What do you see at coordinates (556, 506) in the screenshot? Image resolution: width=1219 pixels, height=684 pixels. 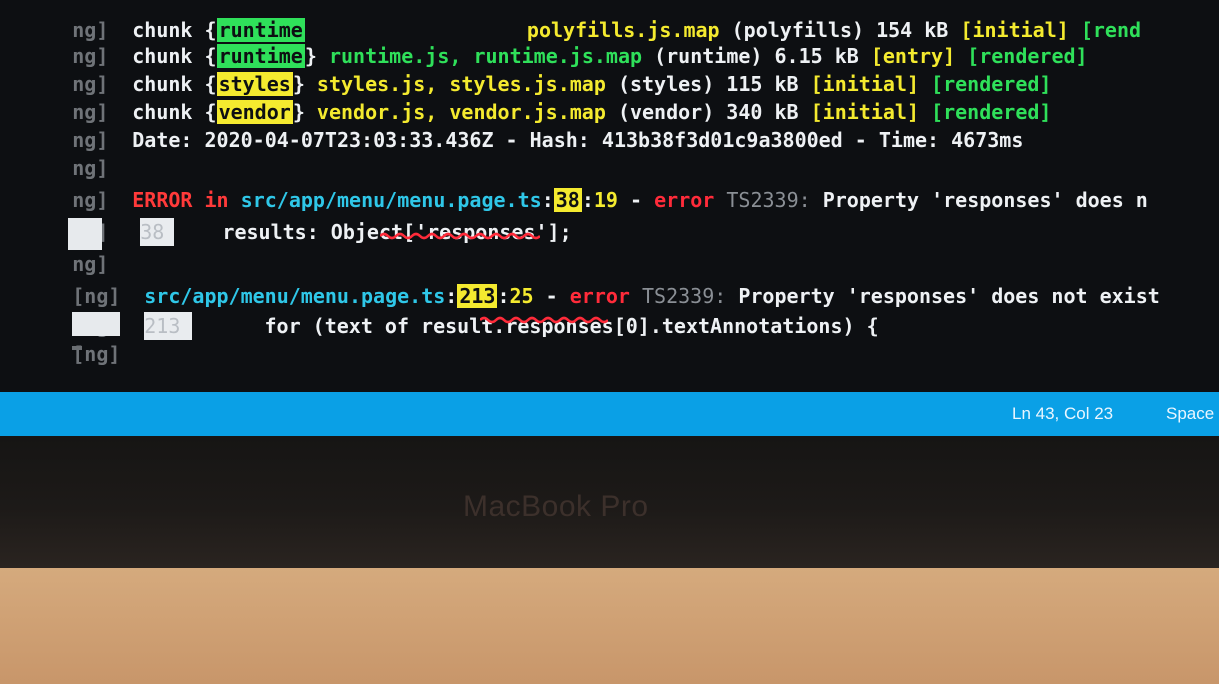 I see `macbook-logo-text: MacBook Pro` at bounding box center [556, 506].